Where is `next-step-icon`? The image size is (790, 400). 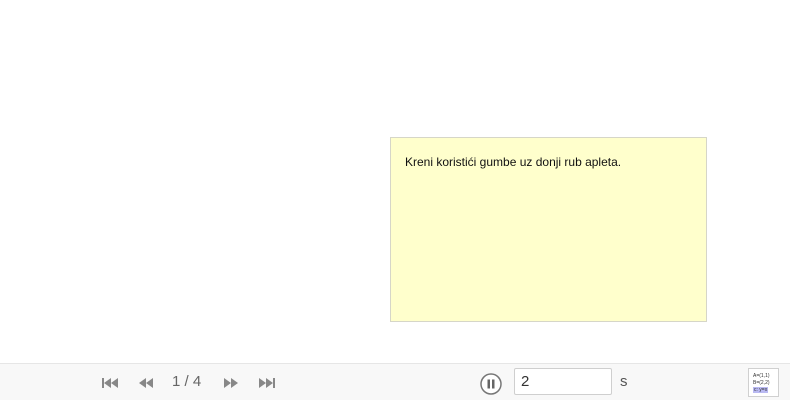 next-step-icon is located at coordinates (231, 383).